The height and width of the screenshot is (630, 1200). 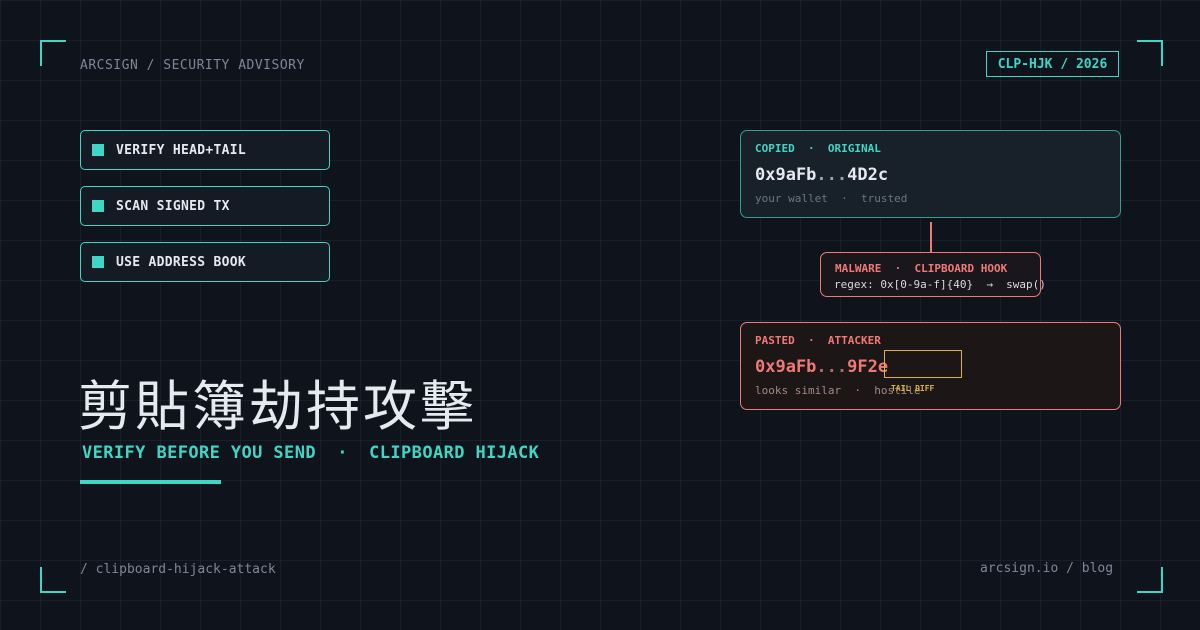 What do you see at coordinates (150, 482) in the screenshot?
I see `accent-underline` at bounding box center [150, 482].